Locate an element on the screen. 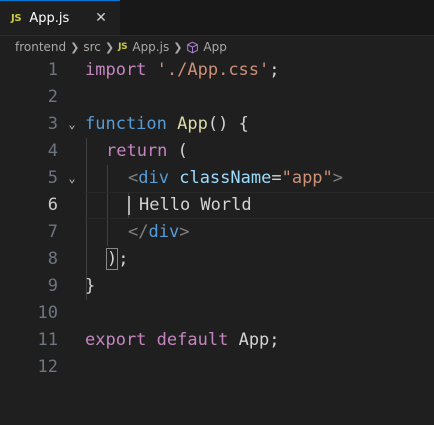 The width and height of the screenshot is (434, 425). identifier: App is located at coordinates (254, 340).